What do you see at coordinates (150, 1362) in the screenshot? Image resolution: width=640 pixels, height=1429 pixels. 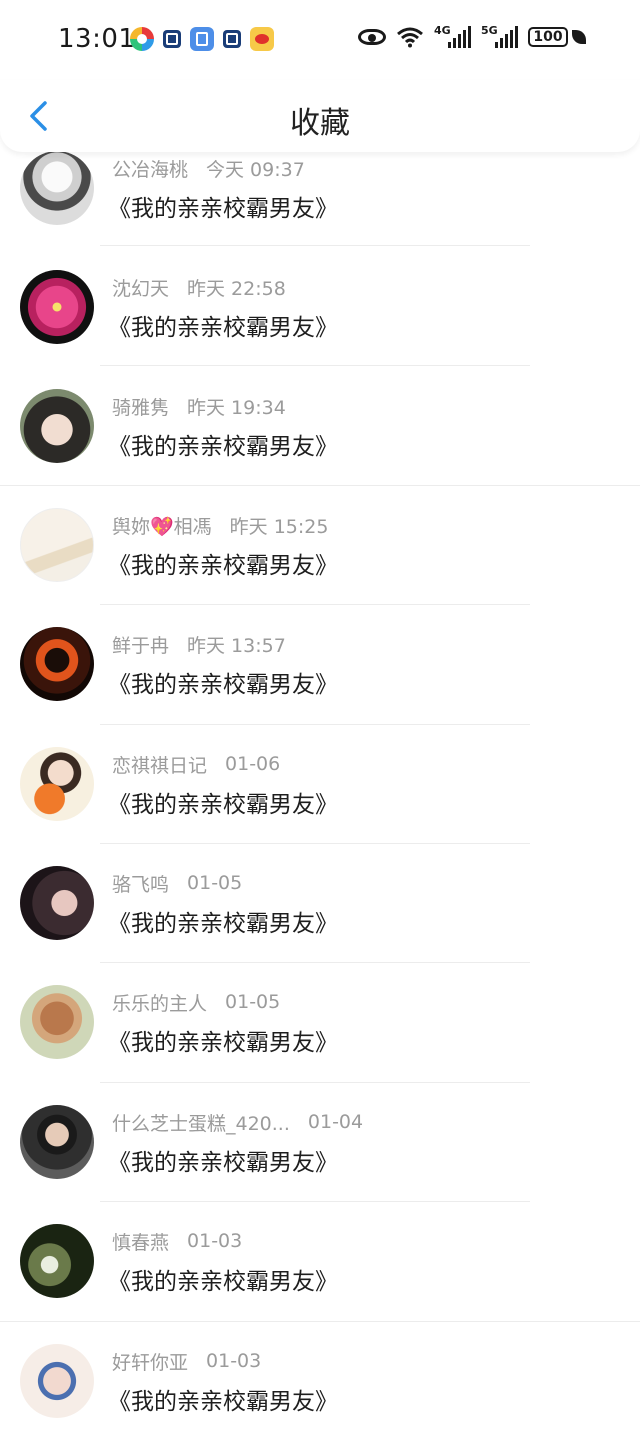 I see `item-author: 好轩你亚` at bounding box center [150, 1362].